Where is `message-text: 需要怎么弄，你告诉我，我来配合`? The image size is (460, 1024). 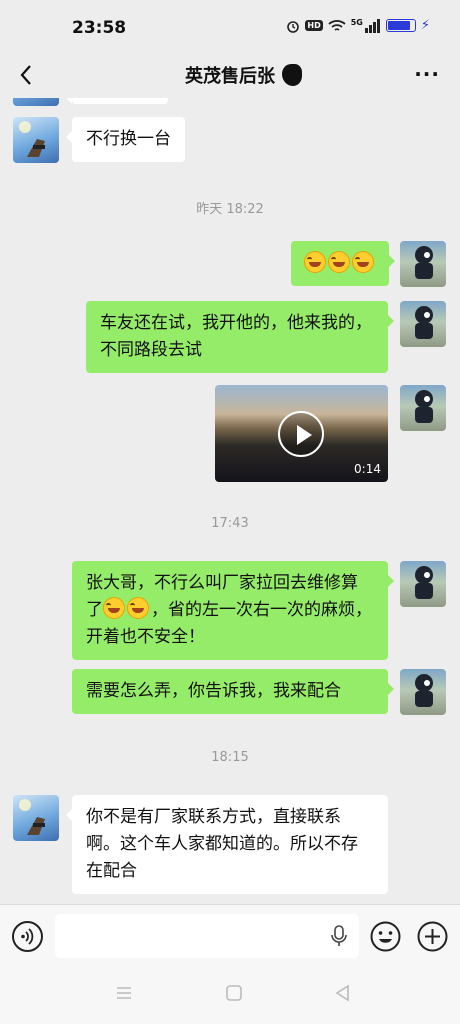 message-text: 需要怎么弄，你告诉我，我来配合 is located at coordinates (213, 691).